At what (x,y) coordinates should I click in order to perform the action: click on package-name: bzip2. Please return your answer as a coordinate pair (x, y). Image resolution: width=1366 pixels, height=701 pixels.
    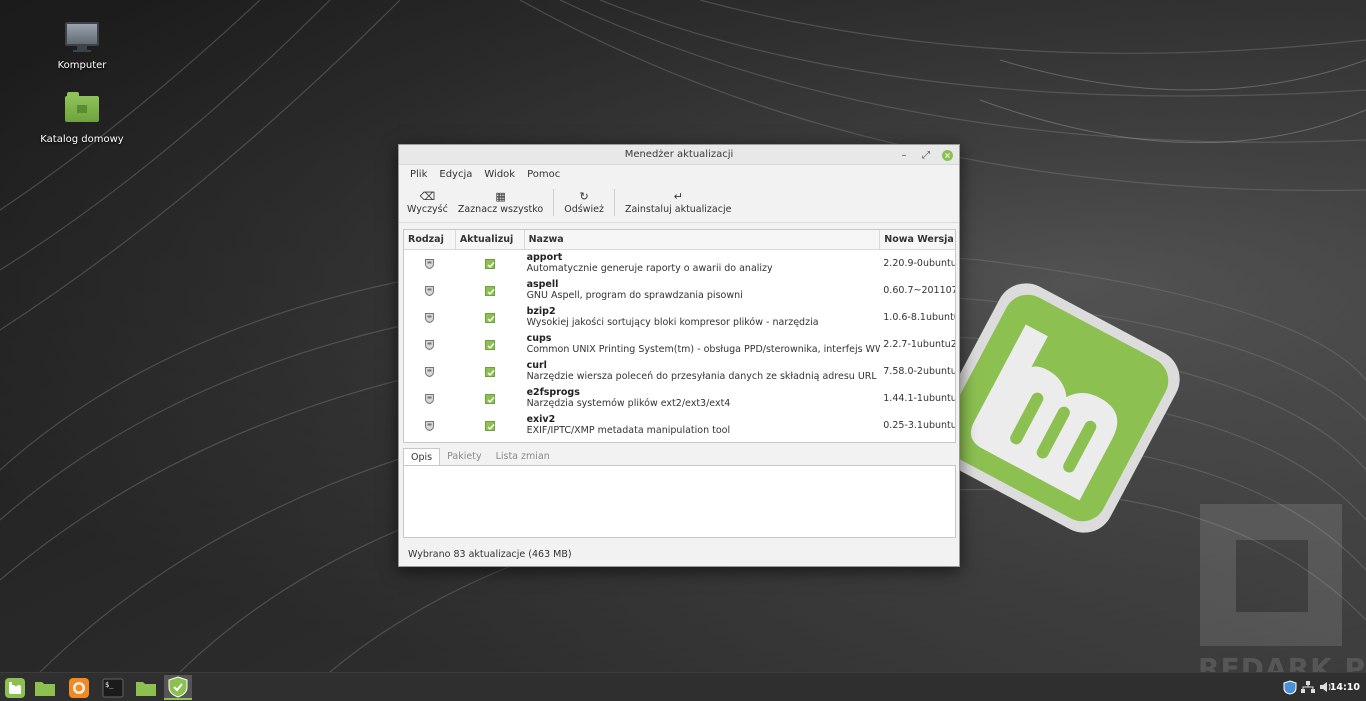
    Looking at the image, I should click on (541, 311).